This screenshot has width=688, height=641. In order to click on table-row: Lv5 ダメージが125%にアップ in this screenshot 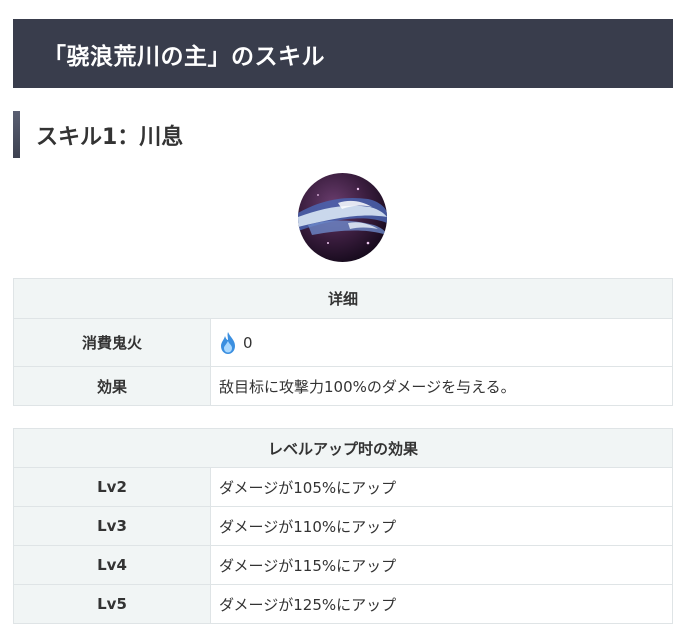, I will do `click(343, 604)`.